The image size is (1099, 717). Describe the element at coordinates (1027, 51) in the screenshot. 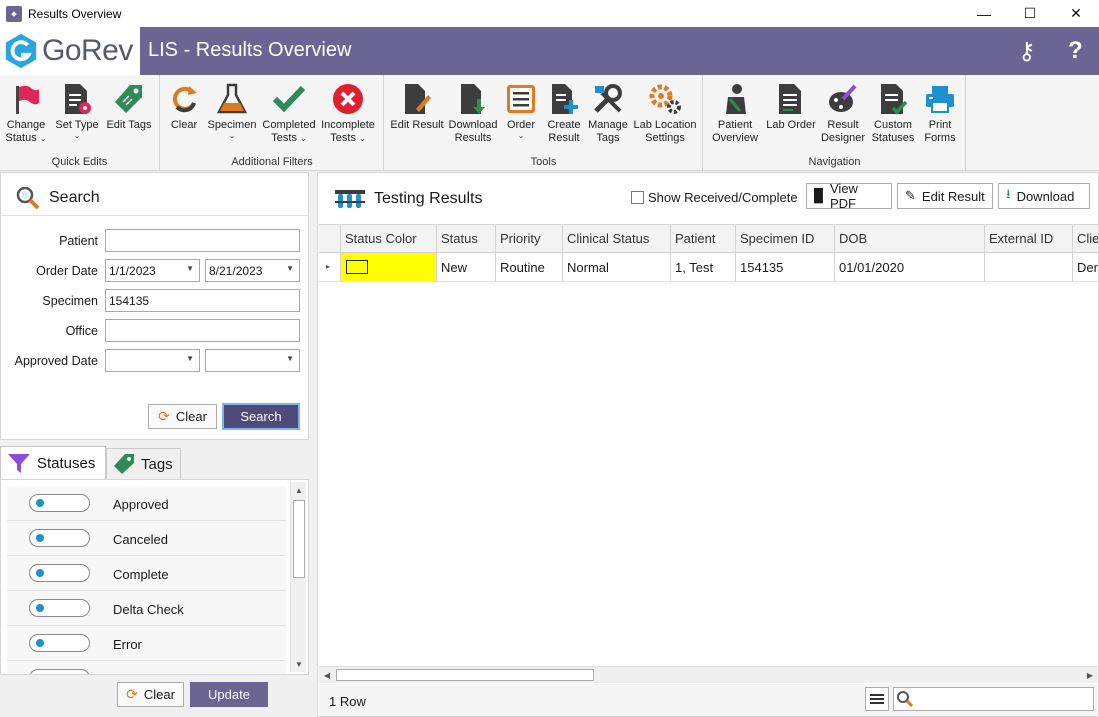

I see `keys-icon: ⚷` at that location.